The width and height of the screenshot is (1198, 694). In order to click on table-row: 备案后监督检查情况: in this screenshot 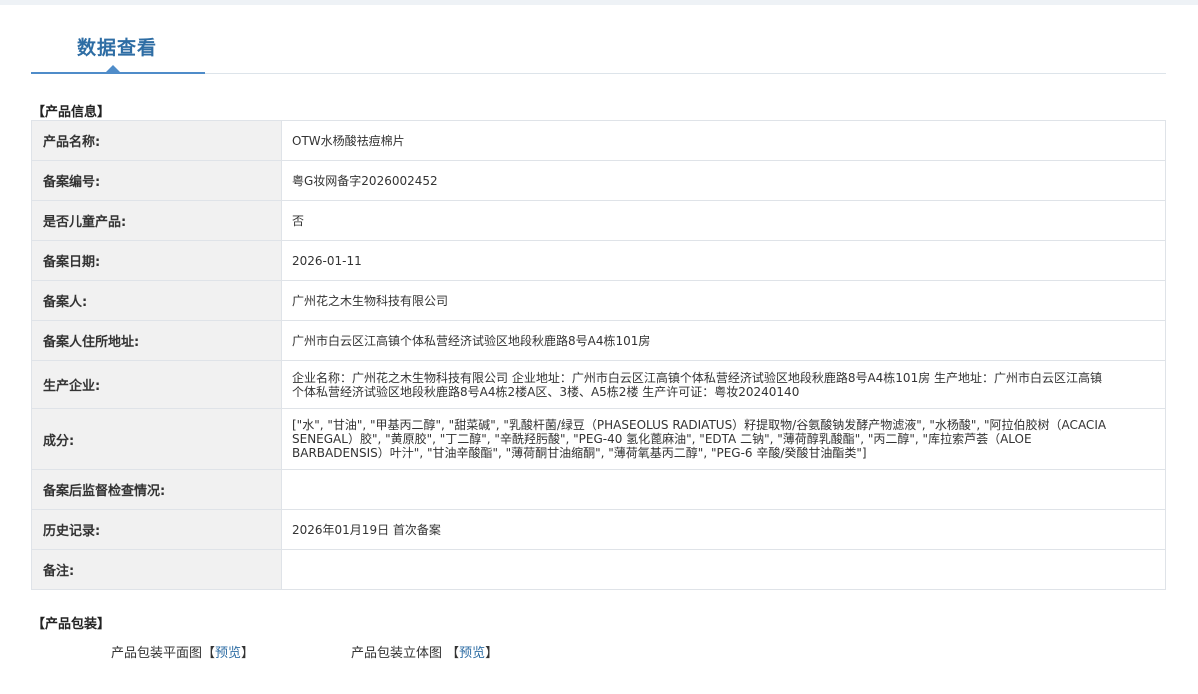, I will do `click(598, 489)`.